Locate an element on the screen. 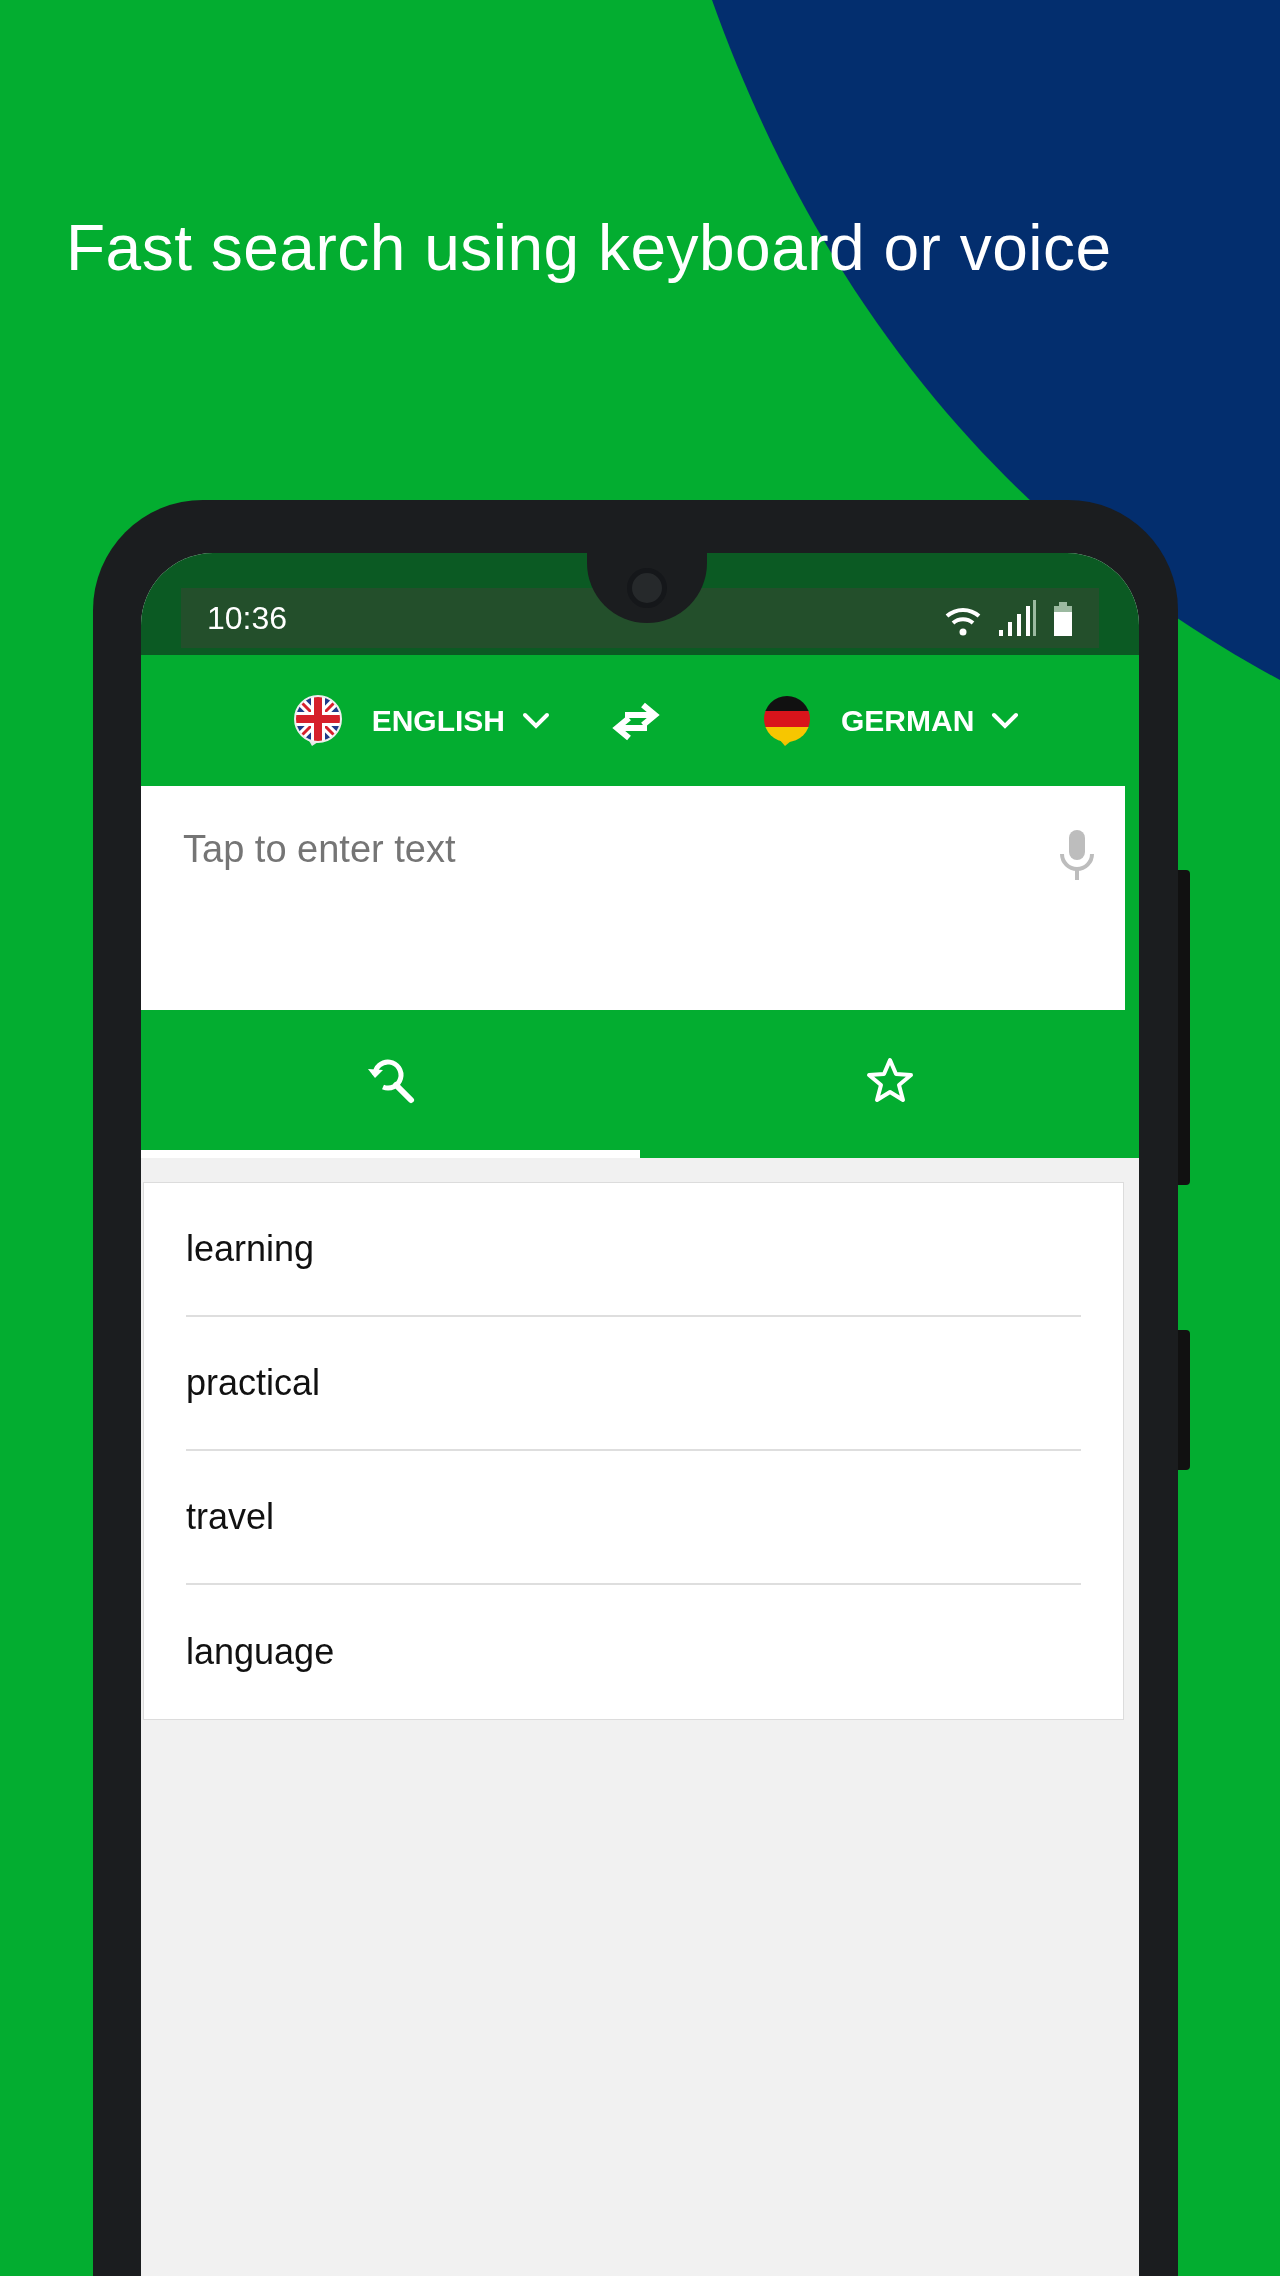  signal-icon is located at coordinates (1017, 618).